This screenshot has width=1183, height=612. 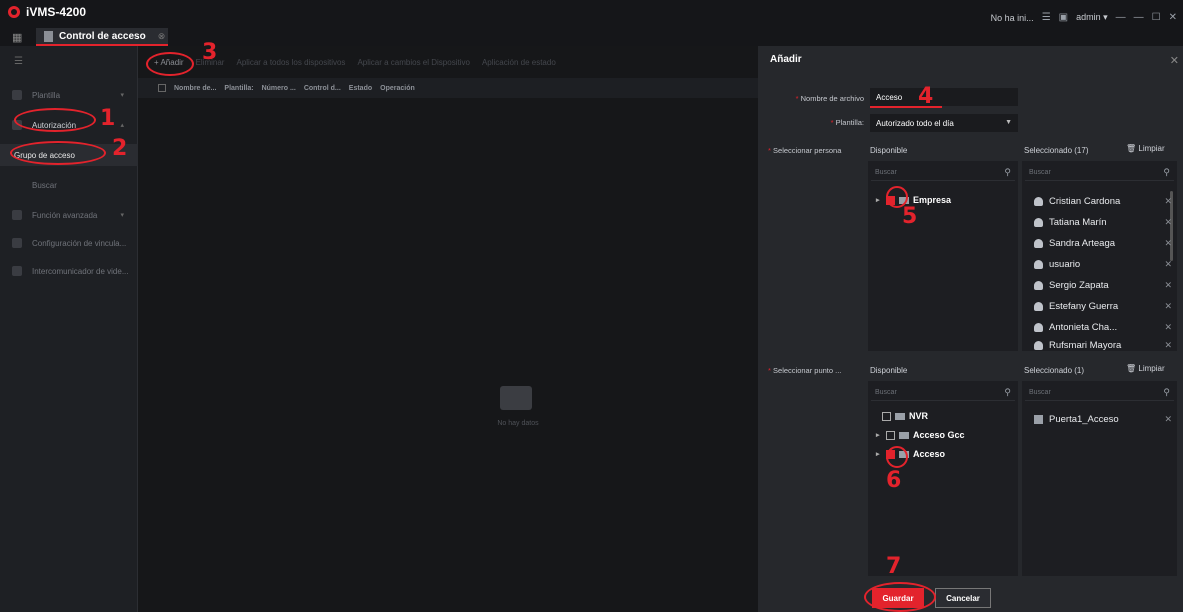 I want to click on sidebar-item-buscar: Buscar, so click(x=69, y=185).